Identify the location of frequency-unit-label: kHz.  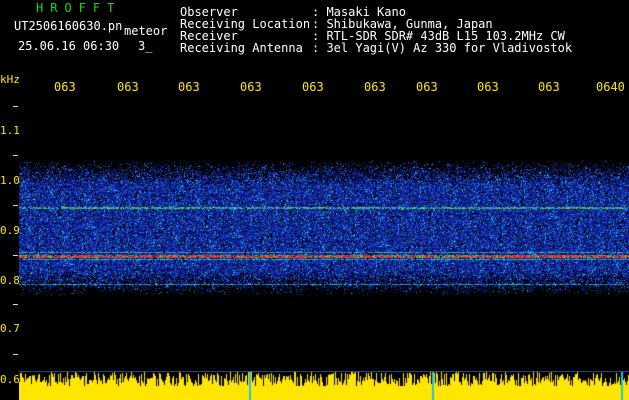
(10, 79).